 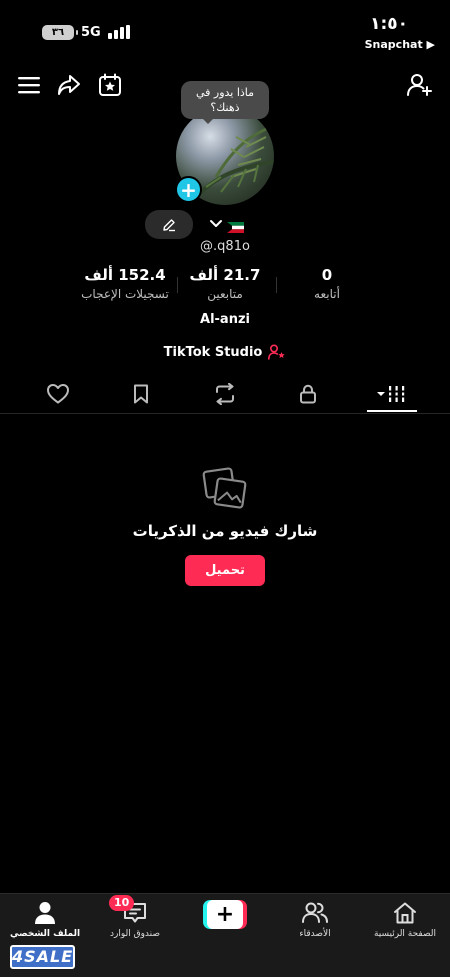 What do you see at coordinates (110, 85) in the screenshot?
I see `calendar-star-icon` at bounding box center [110, 85].